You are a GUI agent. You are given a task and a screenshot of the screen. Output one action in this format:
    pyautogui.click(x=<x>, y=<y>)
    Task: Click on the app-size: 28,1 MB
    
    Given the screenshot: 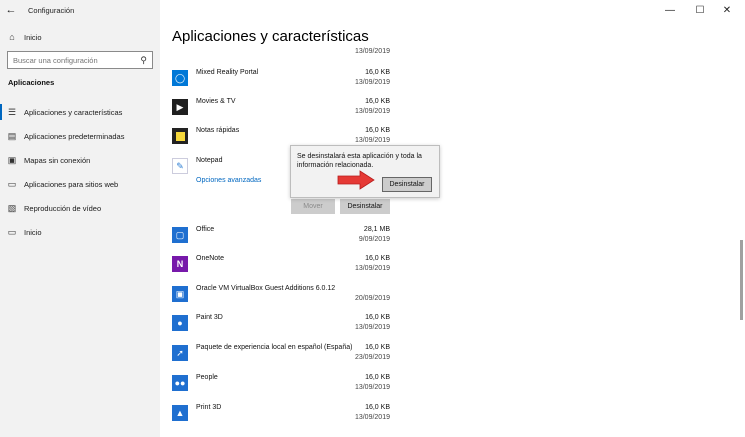 What is the action you would take?
    pyautogui.click(x=376, y=229)
    